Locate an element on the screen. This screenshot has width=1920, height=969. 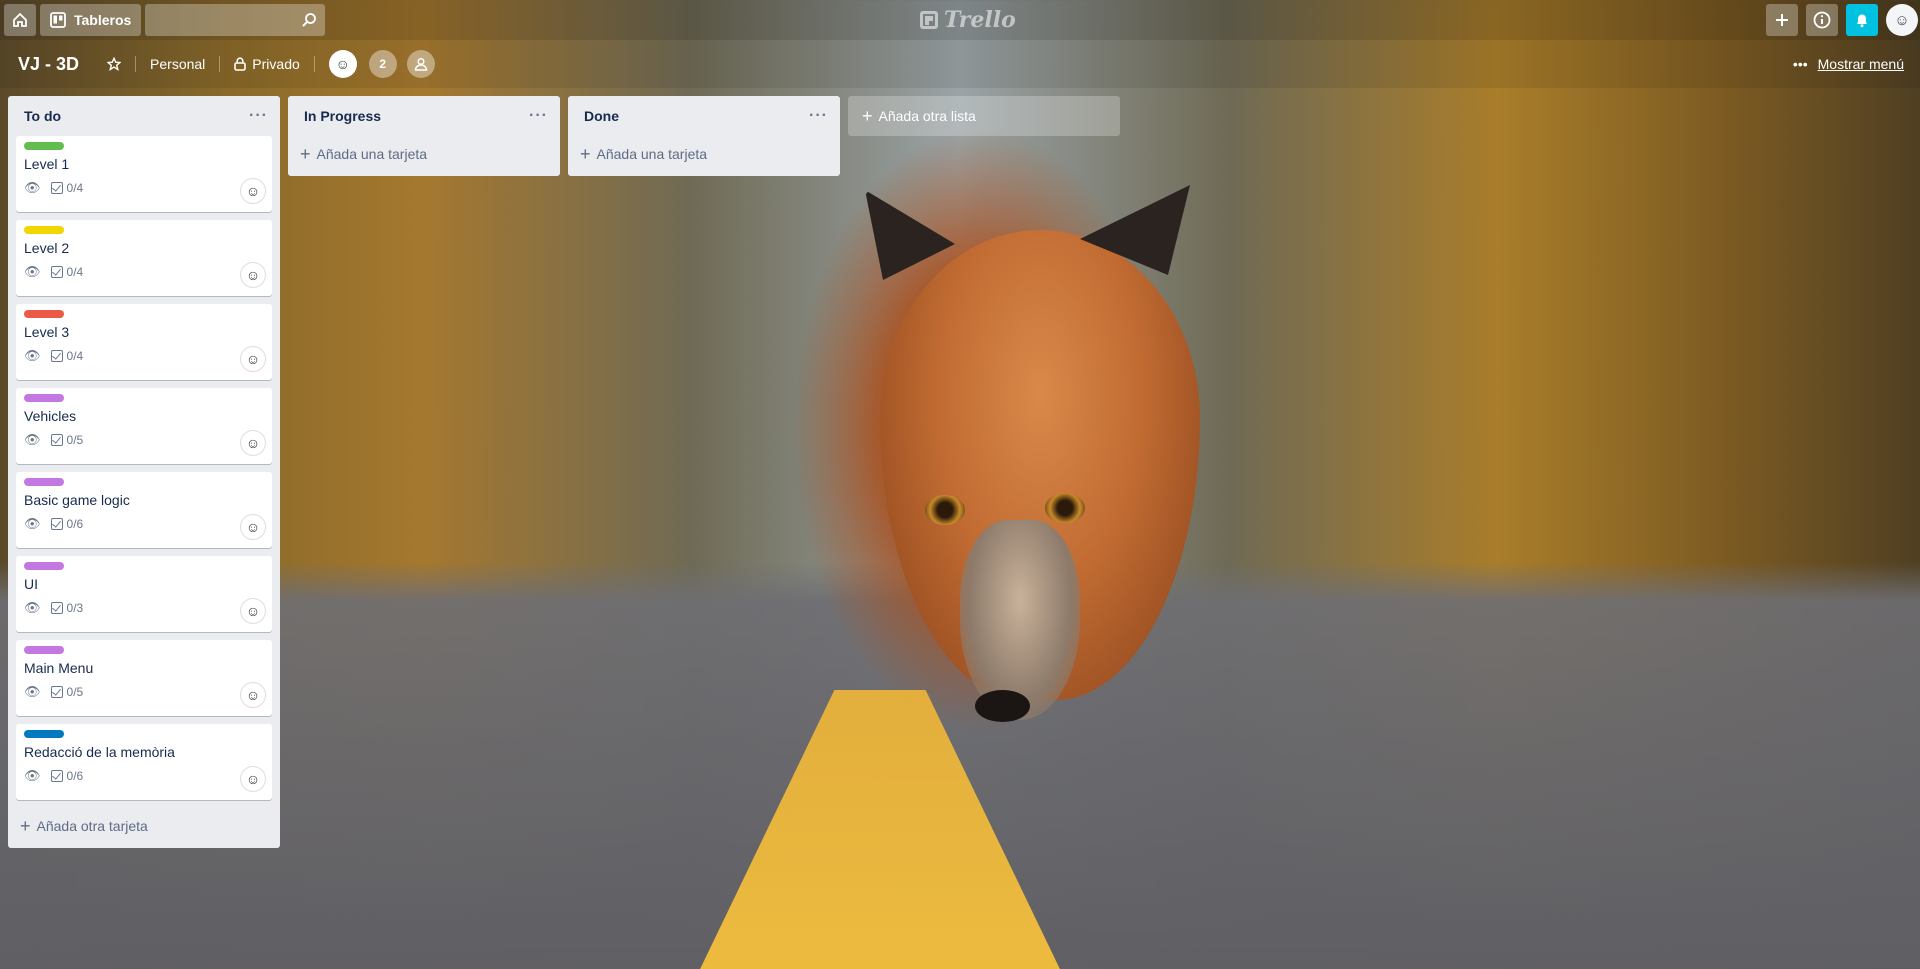
more-icon: ••• is located at coordinates (1800, 64).